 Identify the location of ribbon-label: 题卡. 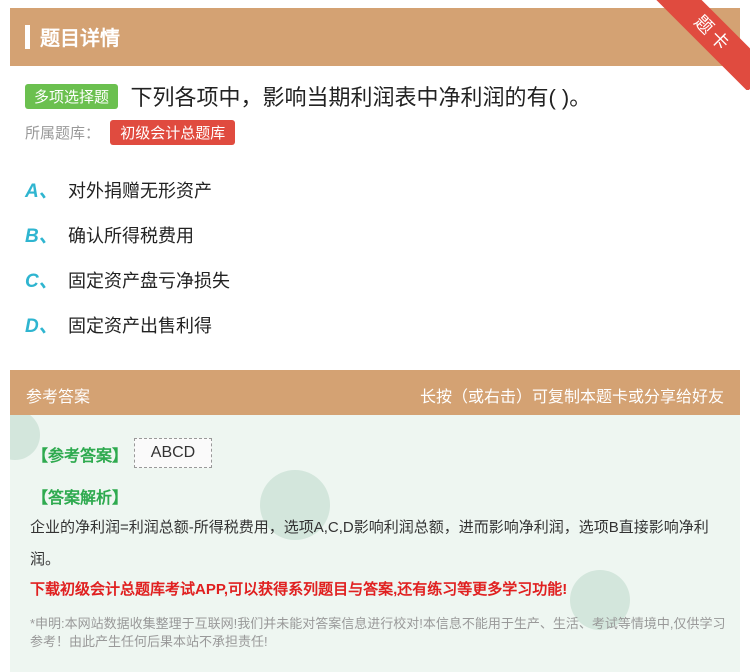
(702, 45).